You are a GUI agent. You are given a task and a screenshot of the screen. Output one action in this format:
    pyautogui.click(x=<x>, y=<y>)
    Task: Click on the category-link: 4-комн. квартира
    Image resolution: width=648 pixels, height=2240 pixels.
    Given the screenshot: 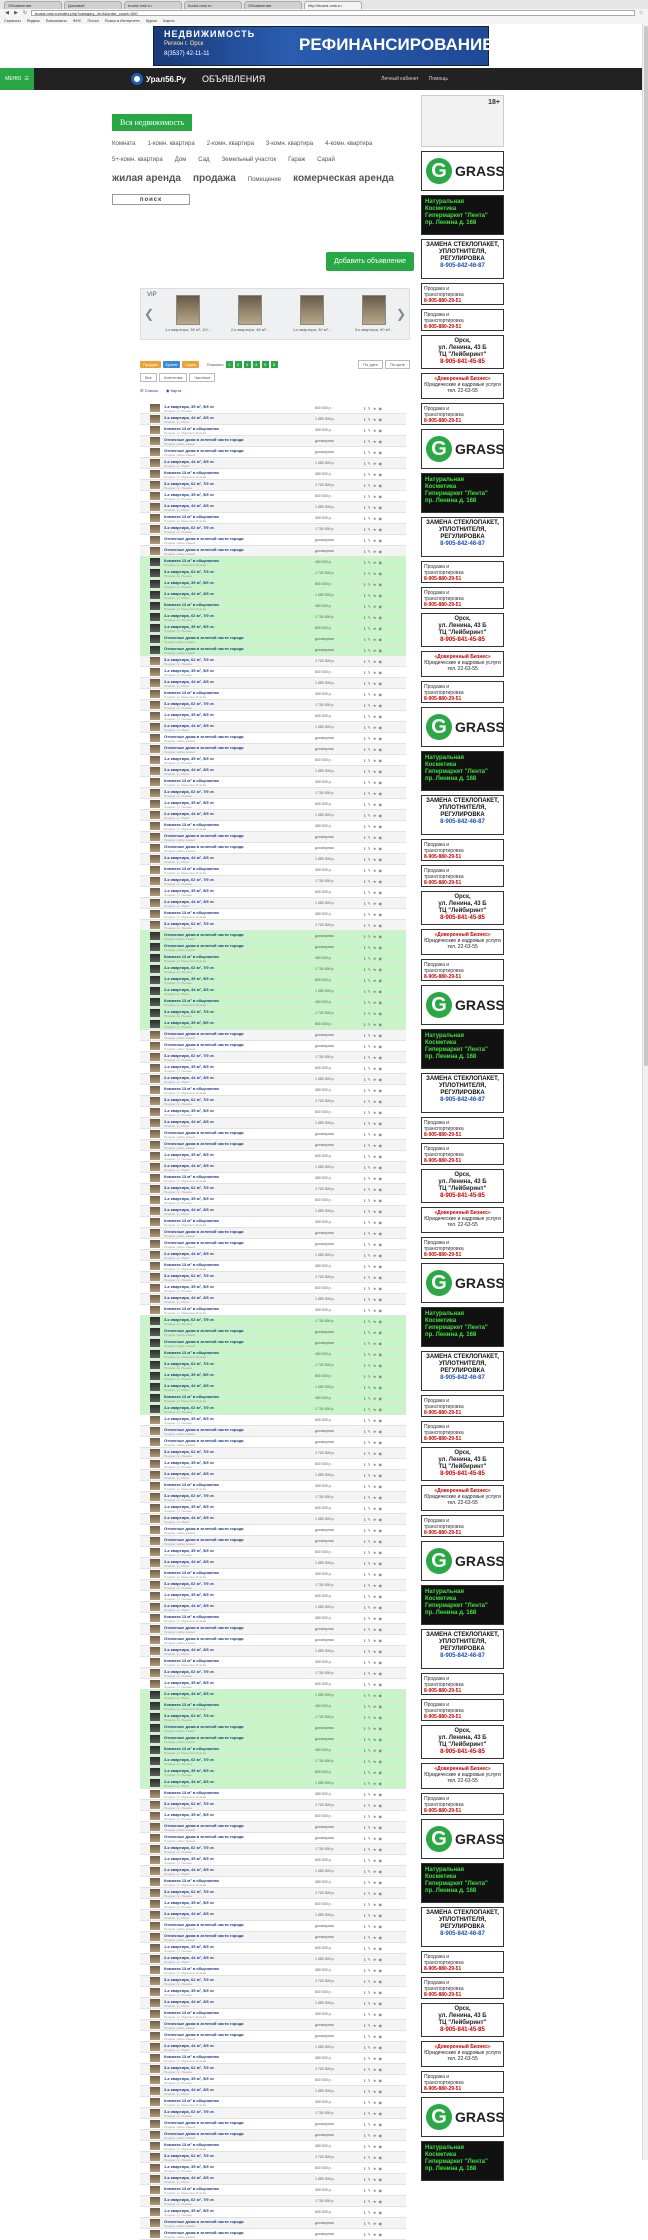 What is the action you would take?
    pyautogui.click(x=348, y=144)
    